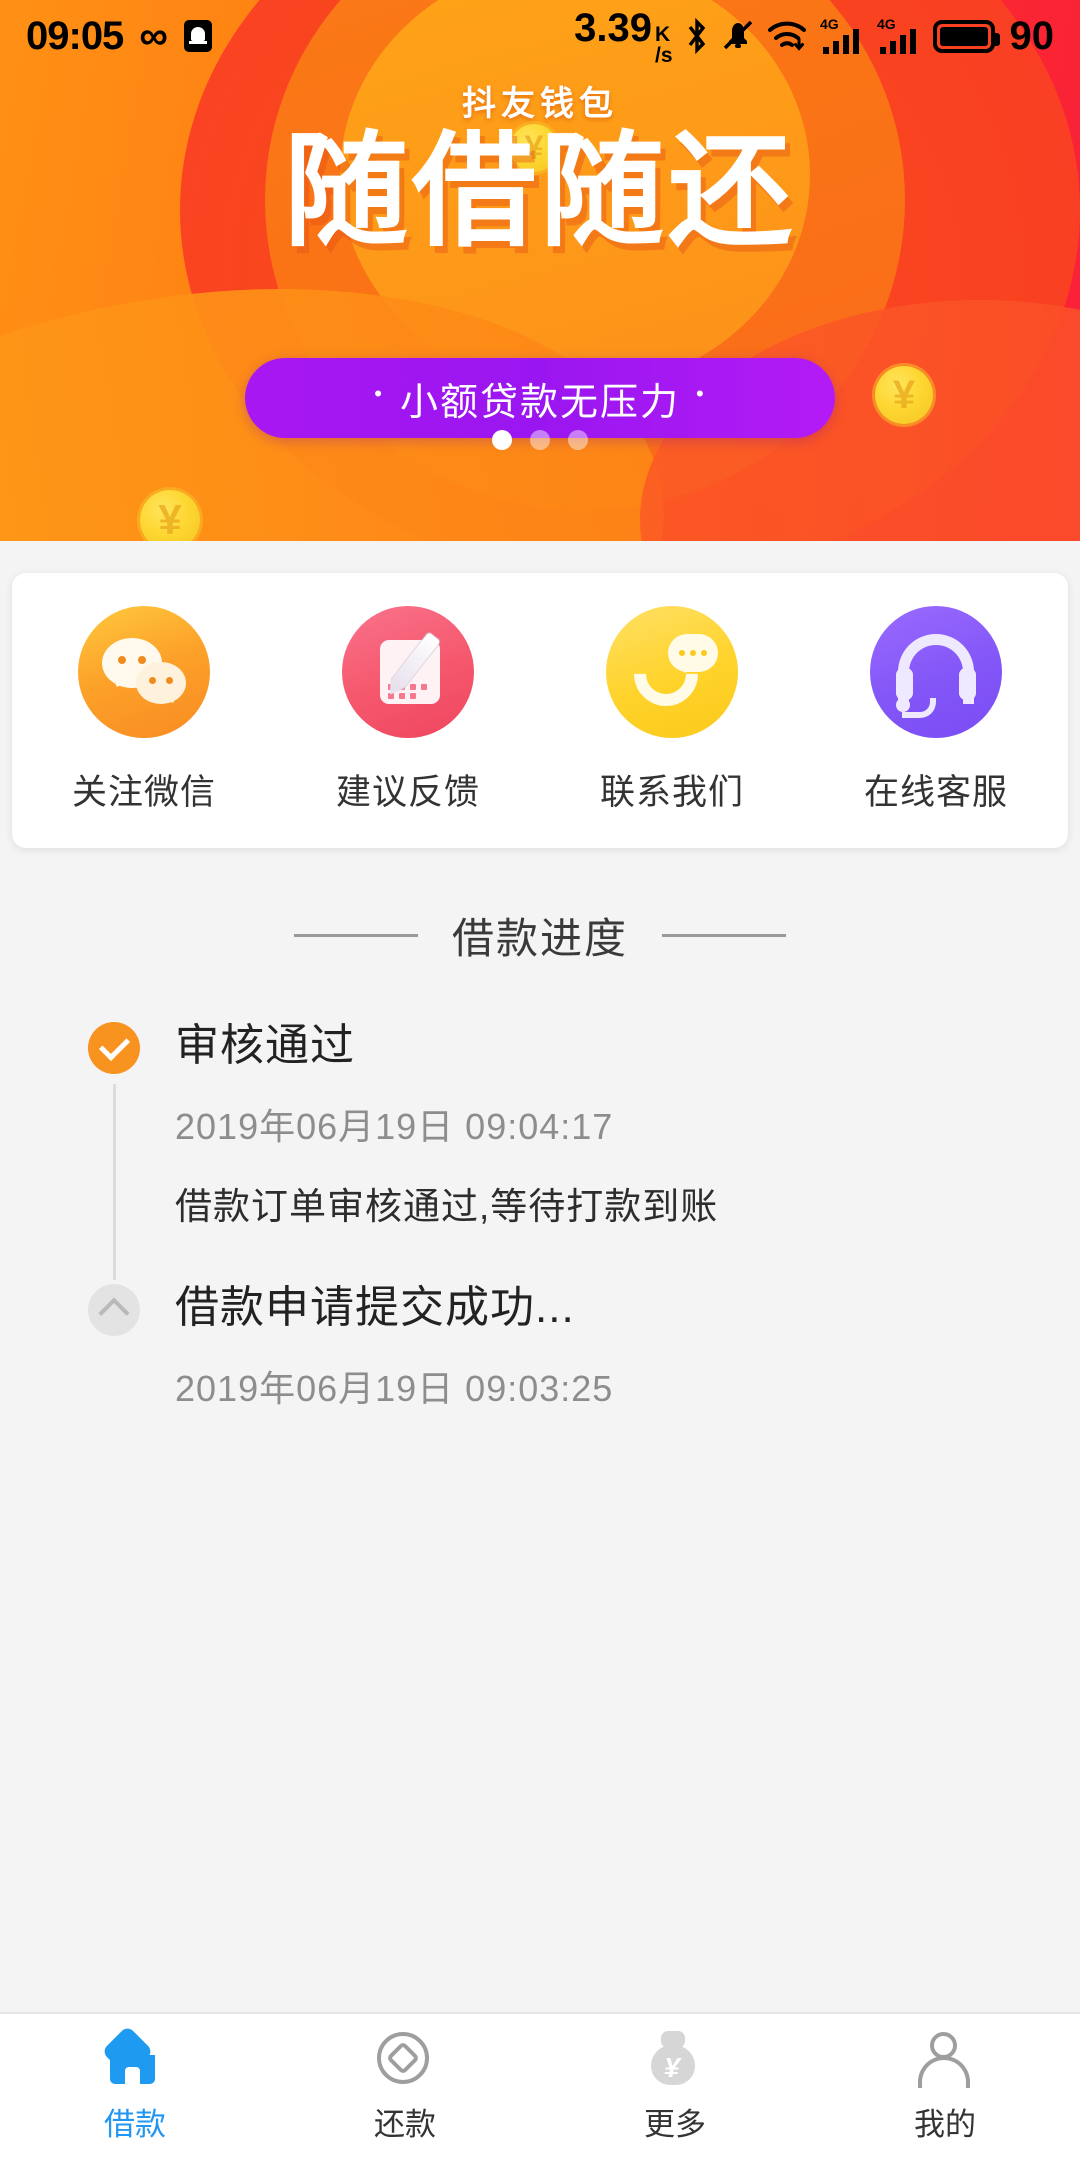  Describe the element at coordinates (408, 672) in the screenshot. I see `feedback-pencil-icon` at that location.